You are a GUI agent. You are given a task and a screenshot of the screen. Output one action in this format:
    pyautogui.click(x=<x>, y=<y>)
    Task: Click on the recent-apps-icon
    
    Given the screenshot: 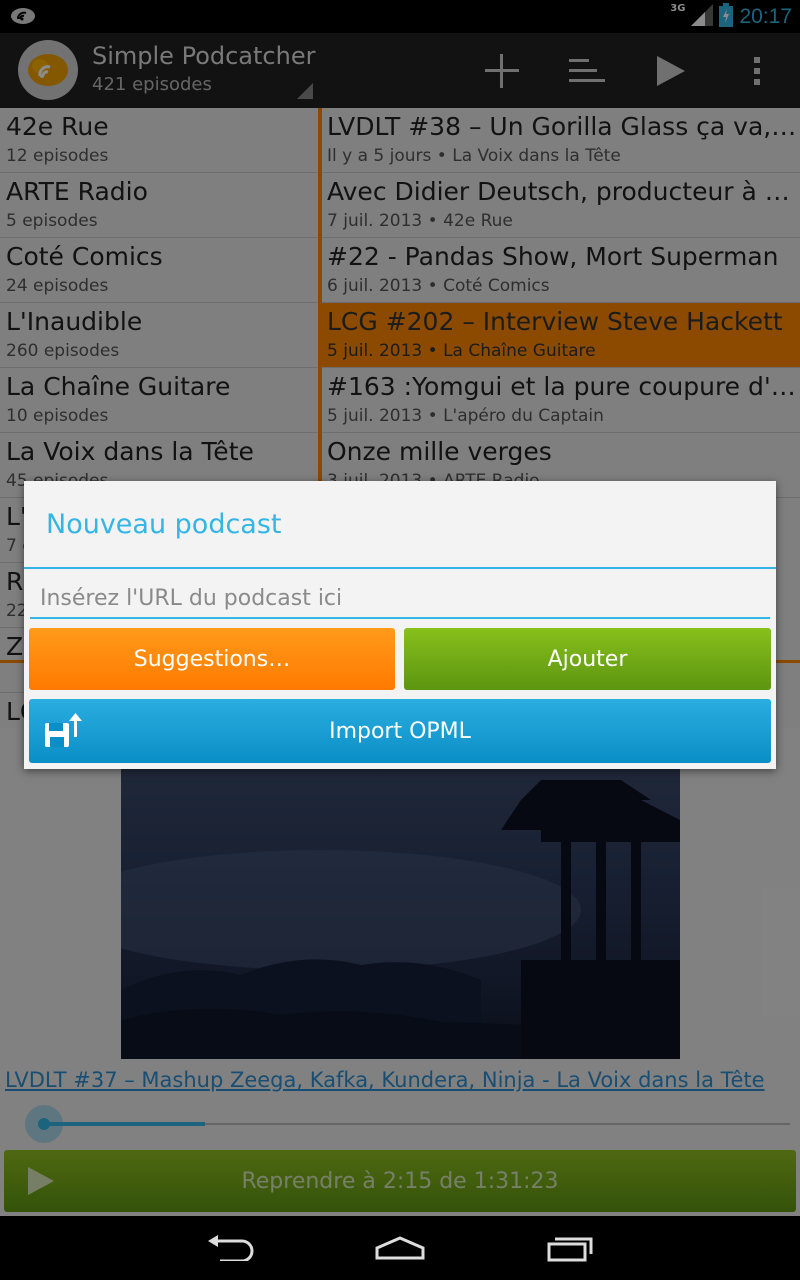 What is the action you would take?
    pyautogui.click(x=570, y=1249)
    